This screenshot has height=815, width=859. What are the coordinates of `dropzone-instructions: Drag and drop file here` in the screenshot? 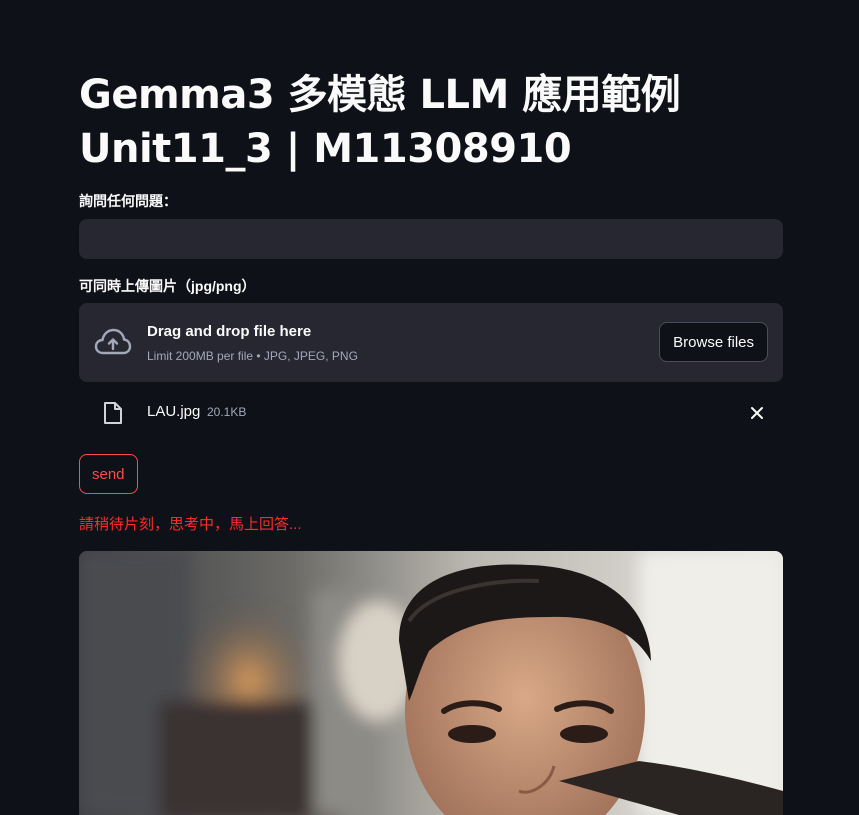 It's located at (229, 331).